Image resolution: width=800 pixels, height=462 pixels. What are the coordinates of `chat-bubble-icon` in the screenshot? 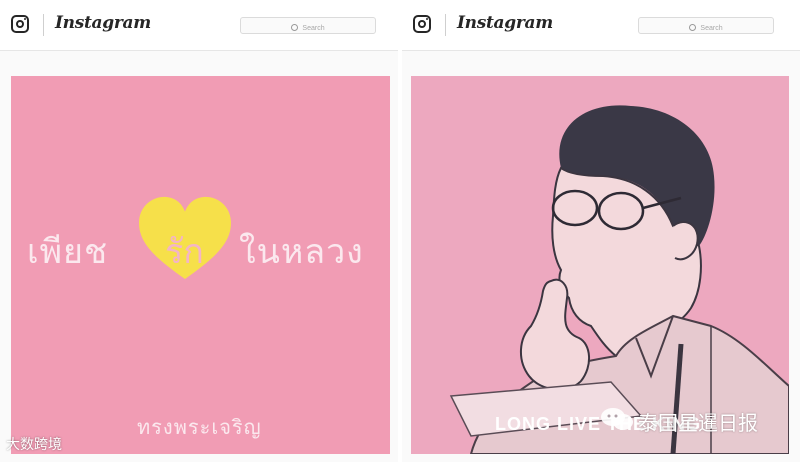 It's located at (617, 419).